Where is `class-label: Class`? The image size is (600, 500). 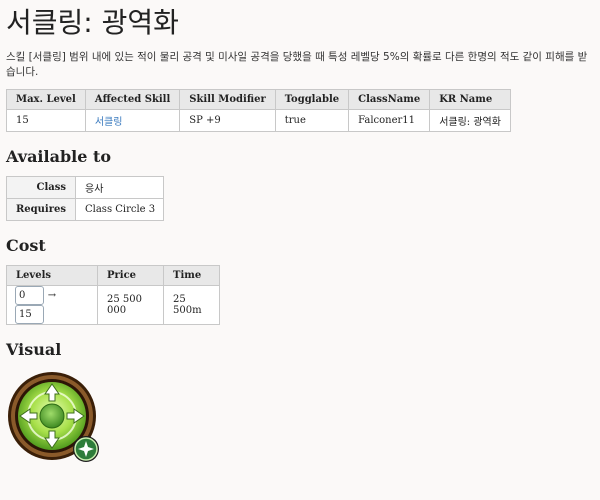
class-label: Class is located at coordinates (41, 187).